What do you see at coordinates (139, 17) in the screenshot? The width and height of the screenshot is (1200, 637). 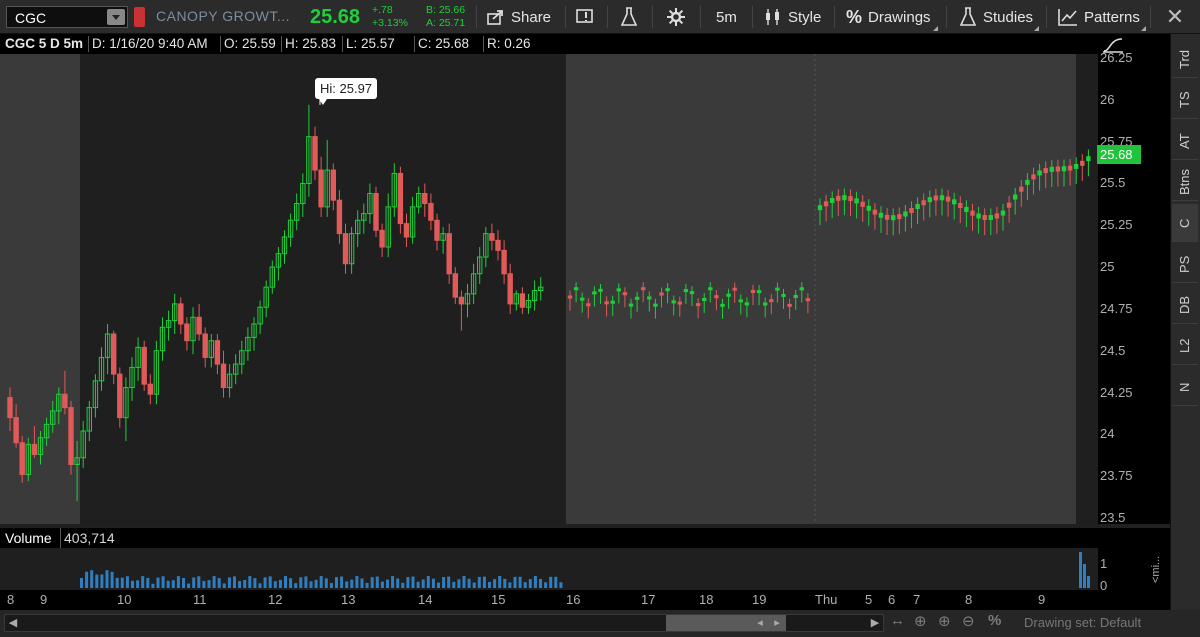 I see `alert-flag-icon` at bounding box center [139, 17].